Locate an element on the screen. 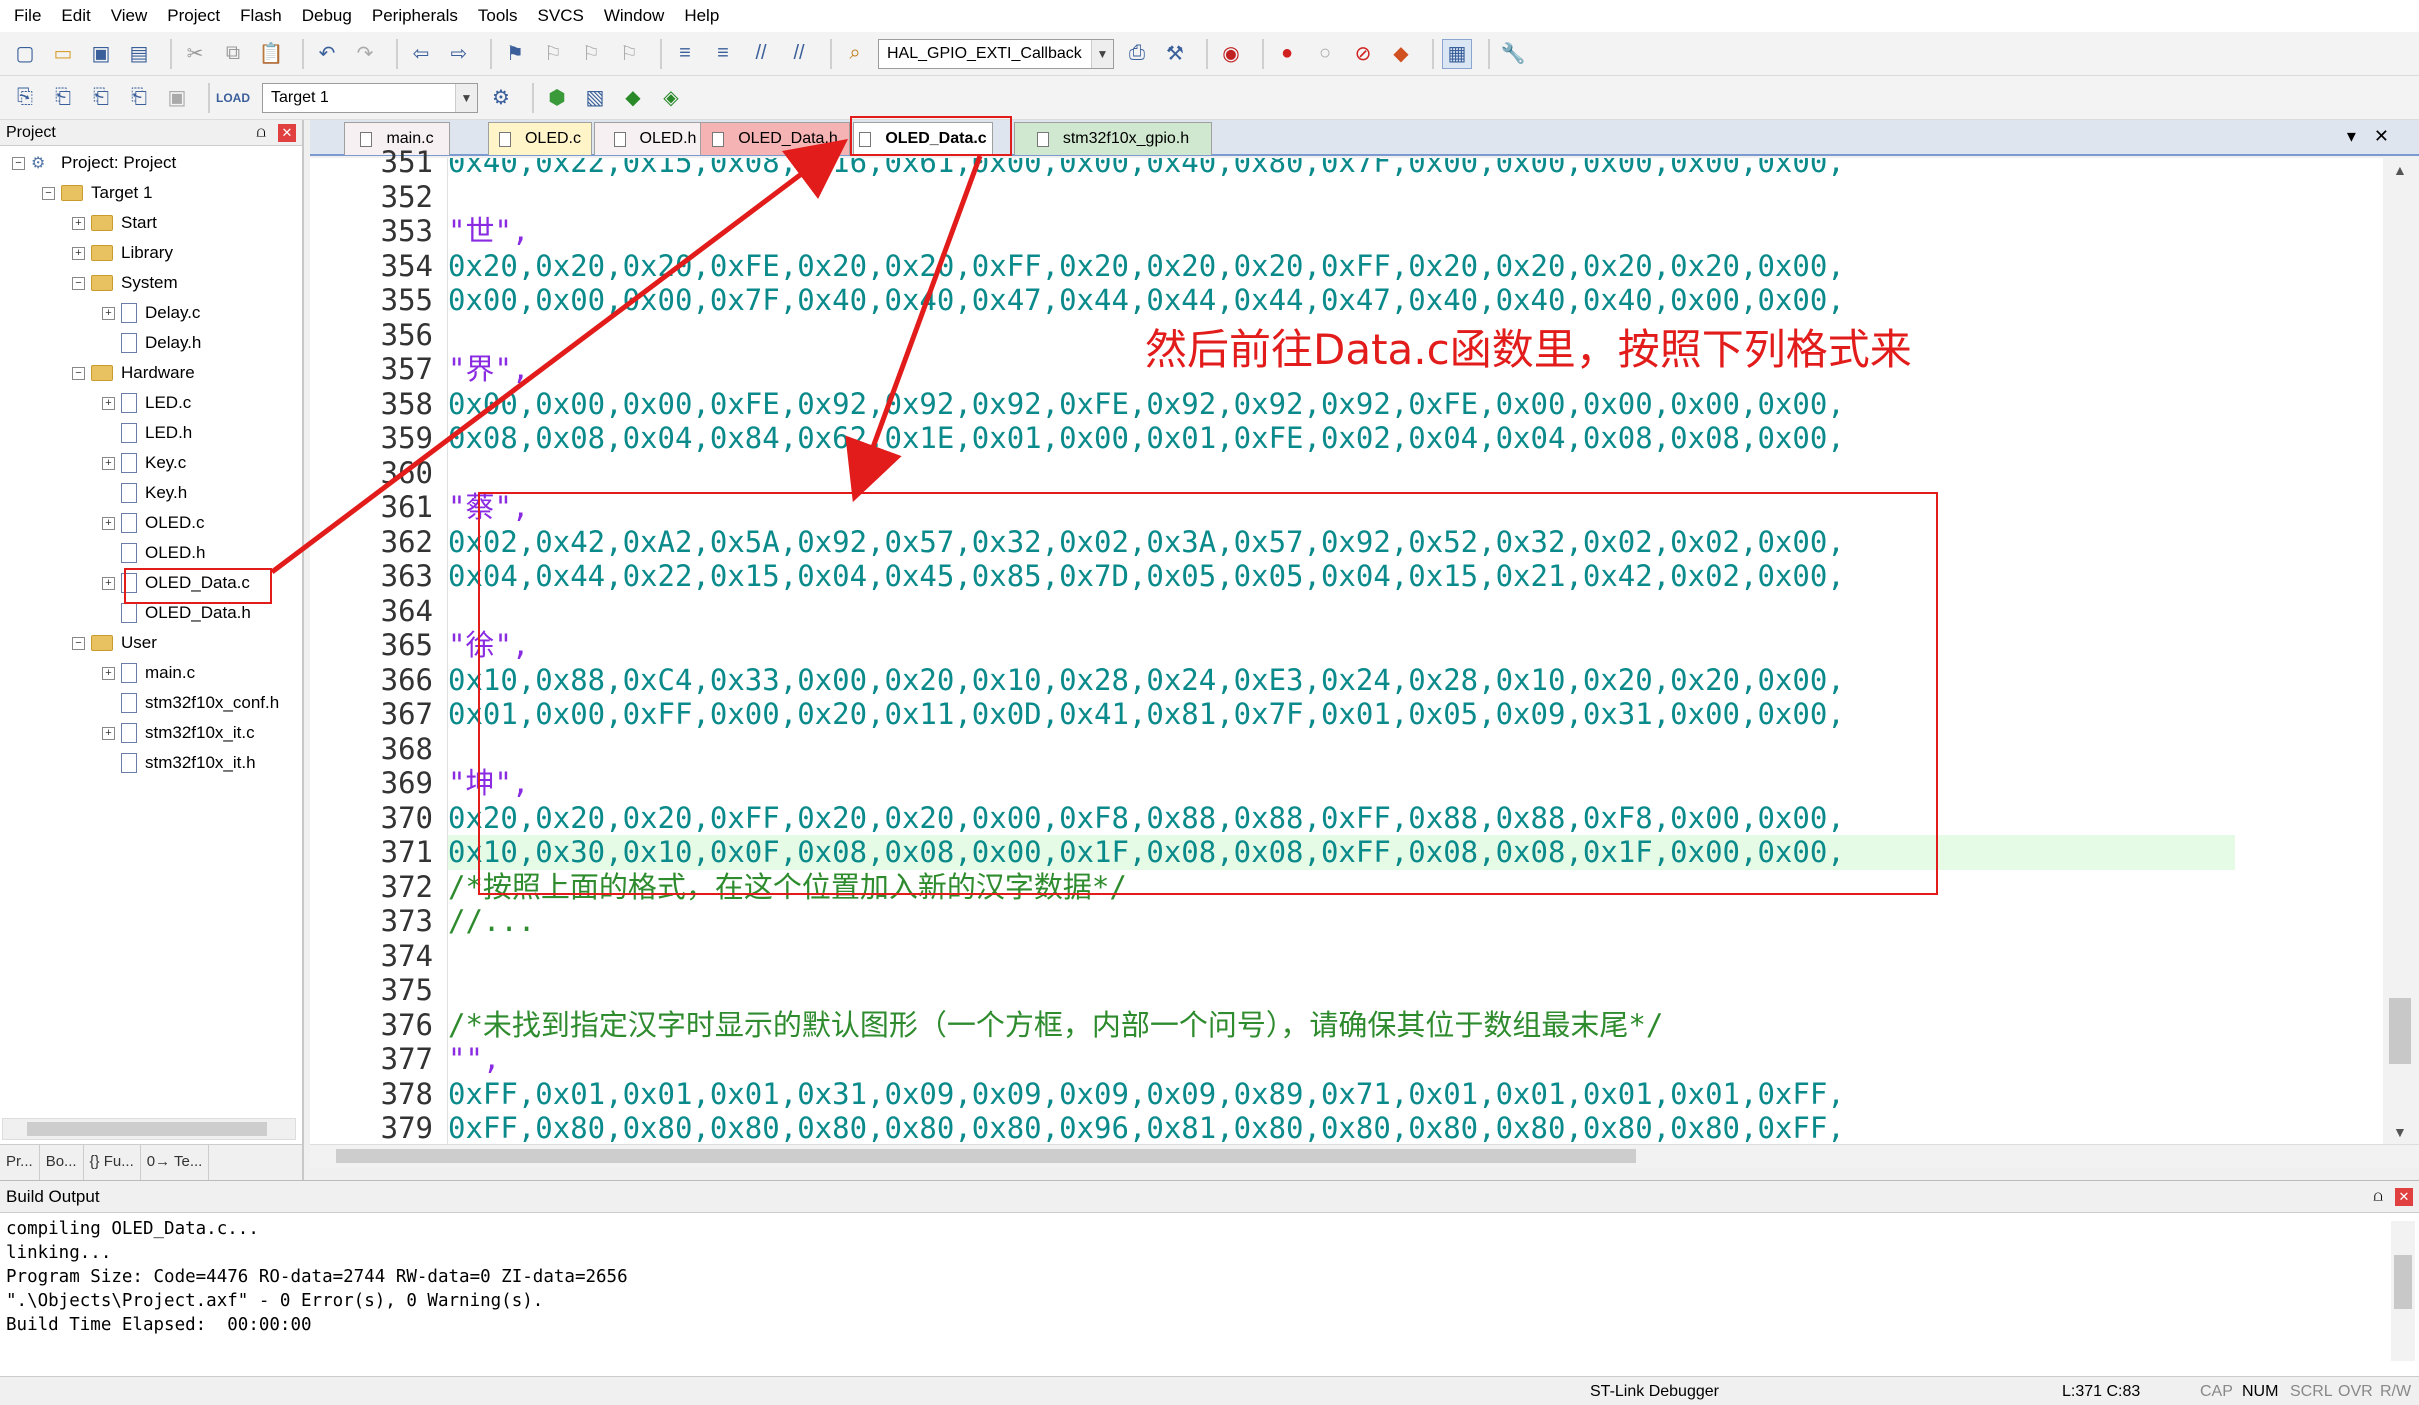 The image size is (2419, 1405). pin-icon: ⩍ is located at coordinates (2378, 1197).